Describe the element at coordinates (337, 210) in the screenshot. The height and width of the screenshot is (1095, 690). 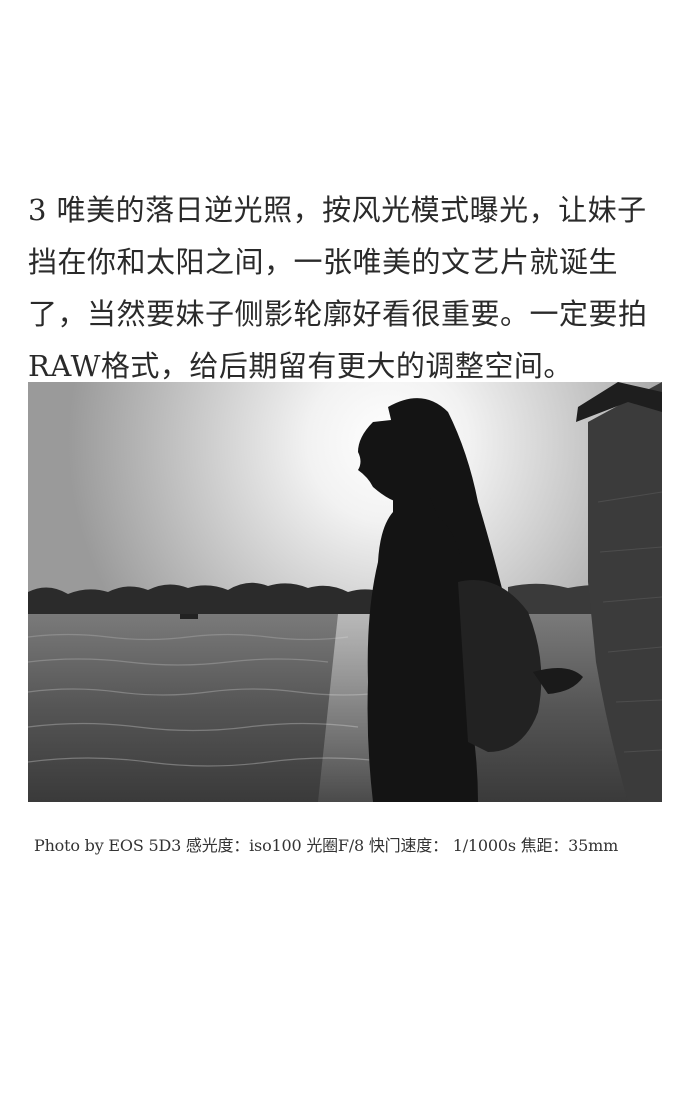
I see `paragraph-line: 3 唯美的落日逆光照，按风光模式曝光，让妹子` at that location.